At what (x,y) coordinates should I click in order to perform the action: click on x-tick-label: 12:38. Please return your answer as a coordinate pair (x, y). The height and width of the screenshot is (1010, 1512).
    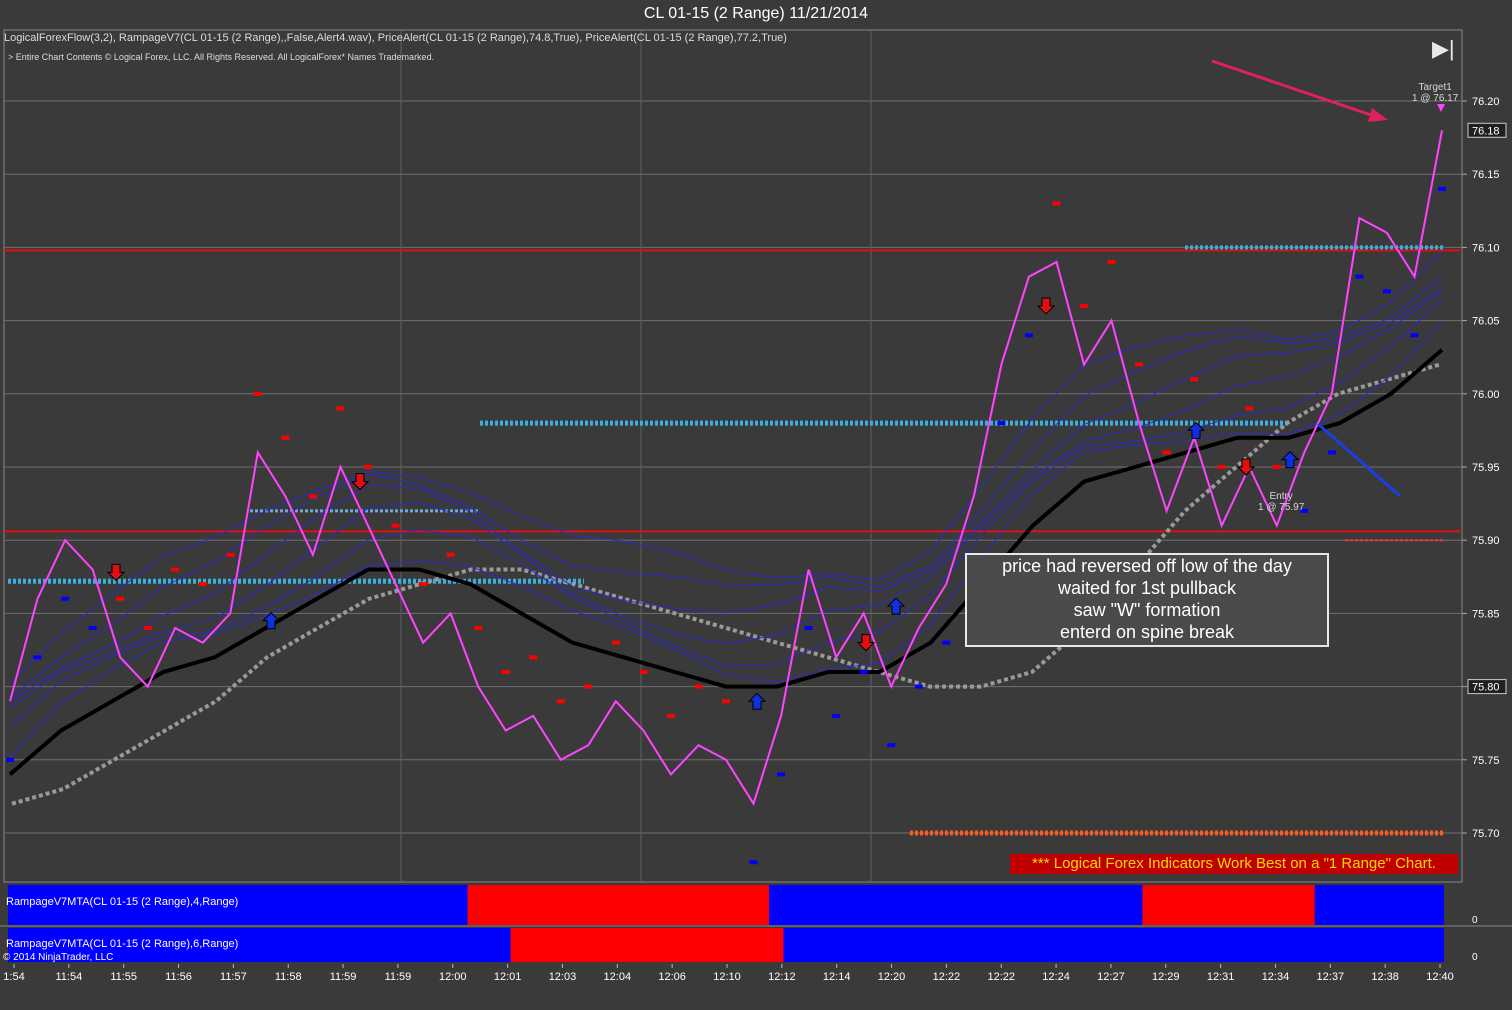
    Looking at the image, I should click on (1385, 977).